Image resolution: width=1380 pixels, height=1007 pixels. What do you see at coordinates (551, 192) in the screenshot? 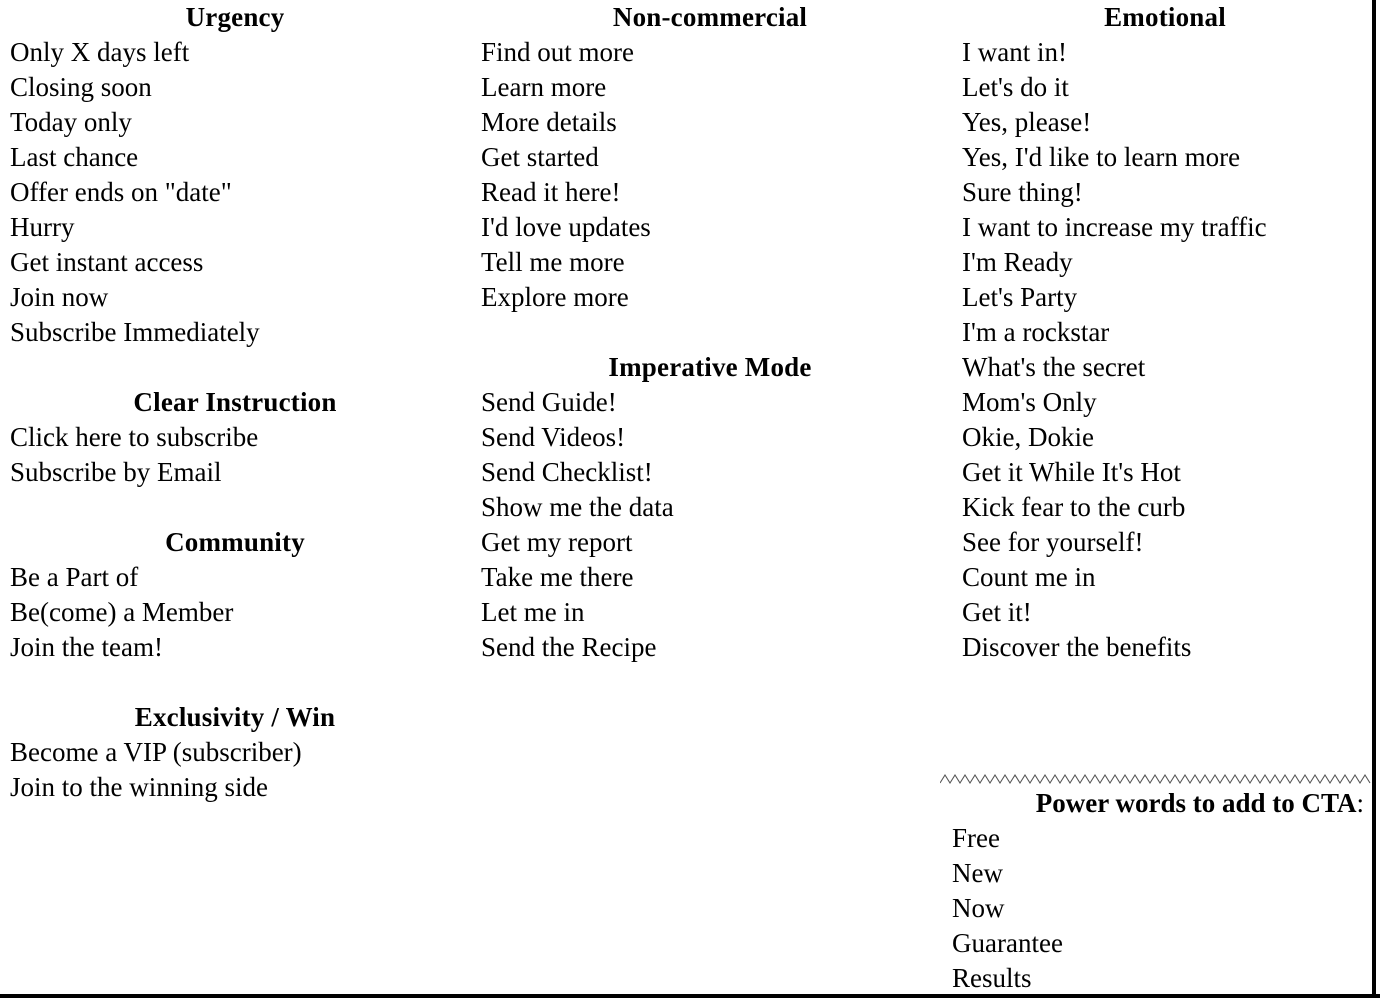
I see `list-item: Read it here!` at bounding box center [551, 192].